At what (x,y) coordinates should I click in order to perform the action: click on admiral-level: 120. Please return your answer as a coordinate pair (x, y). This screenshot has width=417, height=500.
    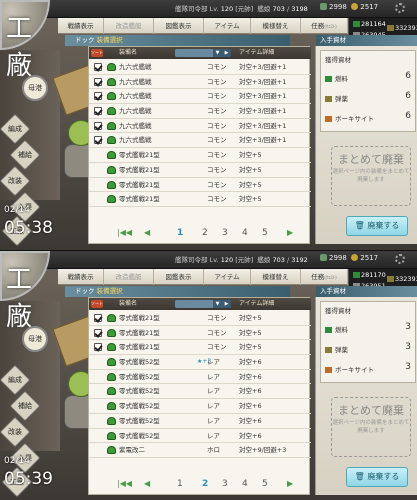
    Looking at the image, I should click on (227, 260).